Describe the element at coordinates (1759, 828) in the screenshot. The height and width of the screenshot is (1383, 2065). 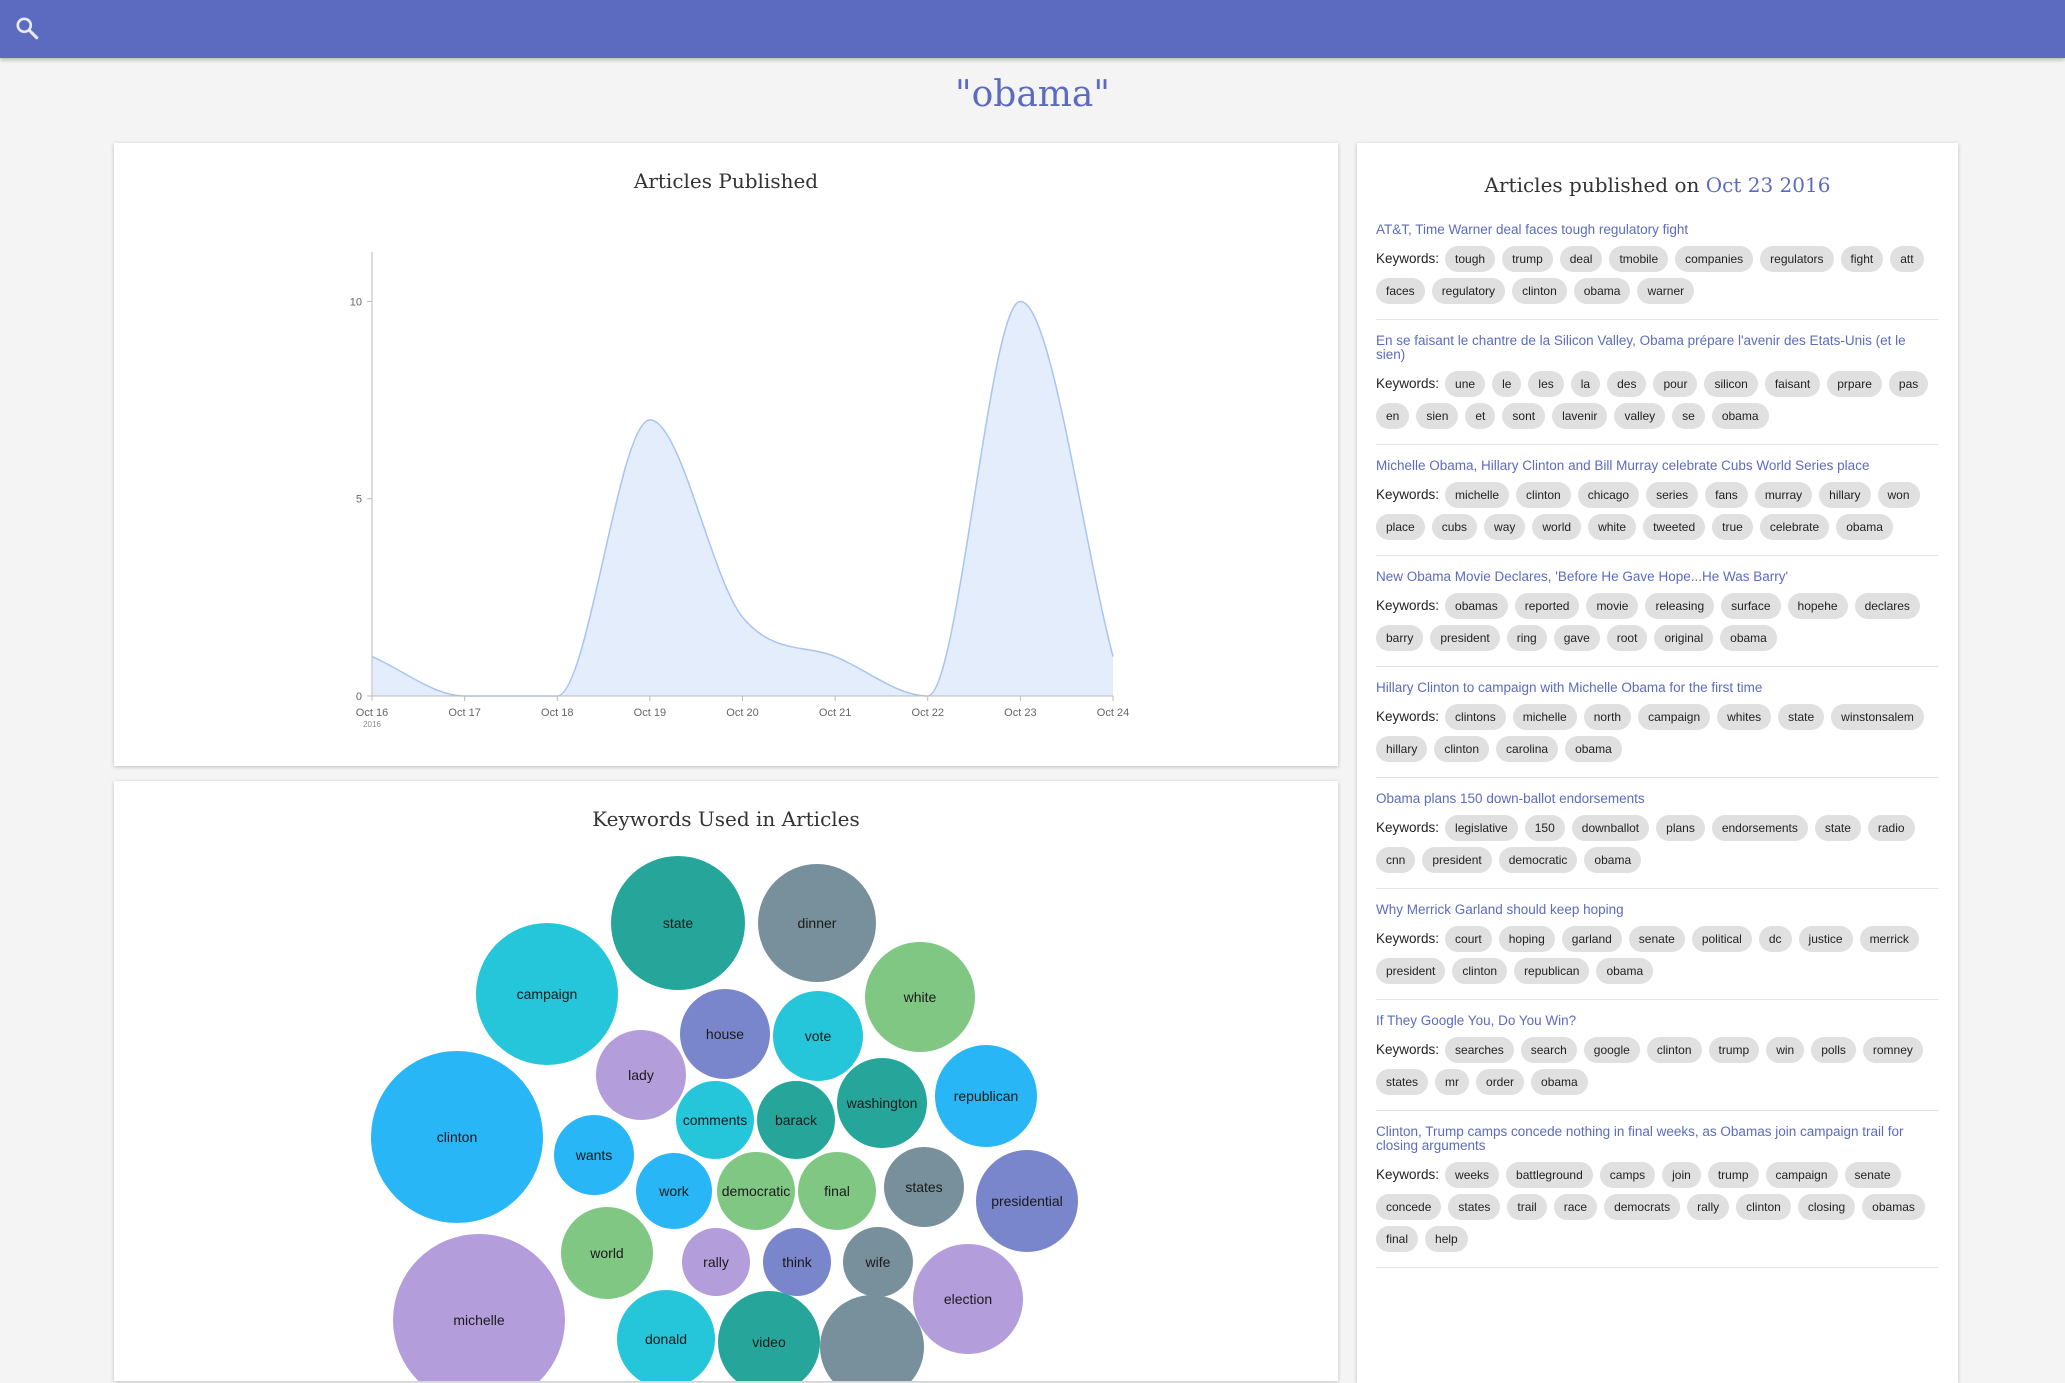
I see `keyword-chip: endorsements` at that location.